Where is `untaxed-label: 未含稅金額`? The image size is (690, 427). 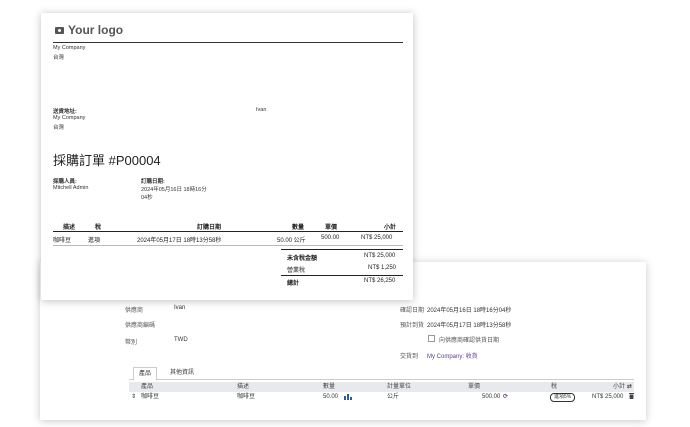
untaxed-label: 未含稅金額 is located at coordinates (302, 259).